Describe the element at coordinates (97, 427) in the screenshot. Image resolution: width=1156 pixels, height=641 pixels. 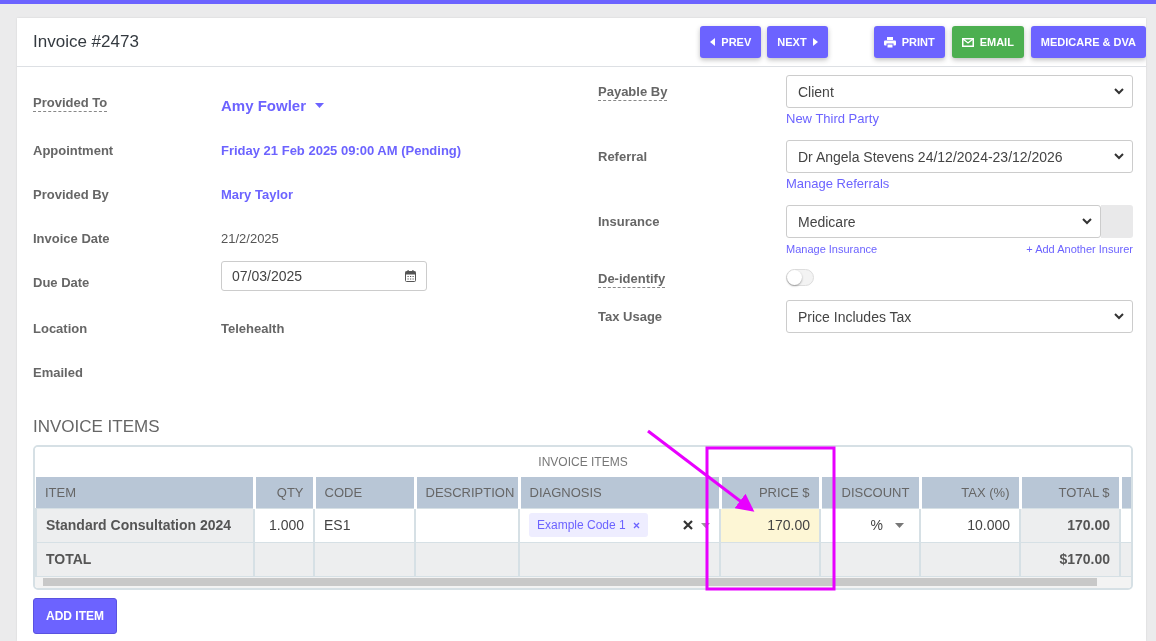
I see `section-title: INVOICE ITEMS` at that location.